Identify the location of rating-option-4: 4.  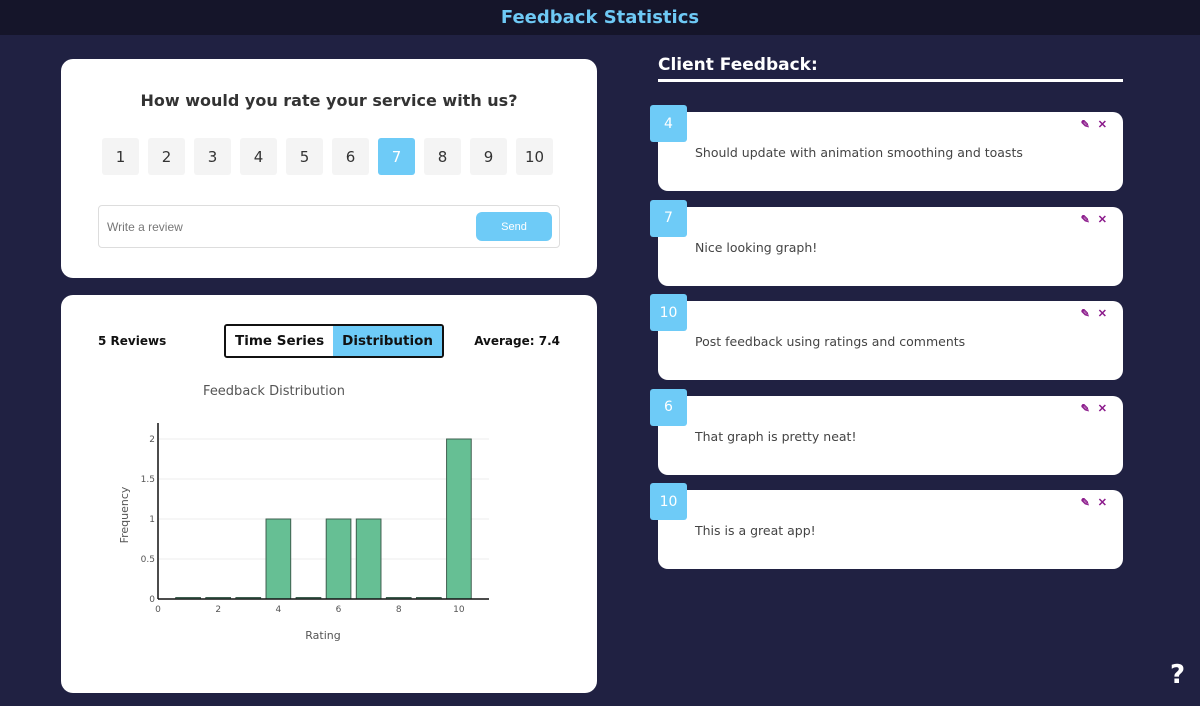
(258, 156).